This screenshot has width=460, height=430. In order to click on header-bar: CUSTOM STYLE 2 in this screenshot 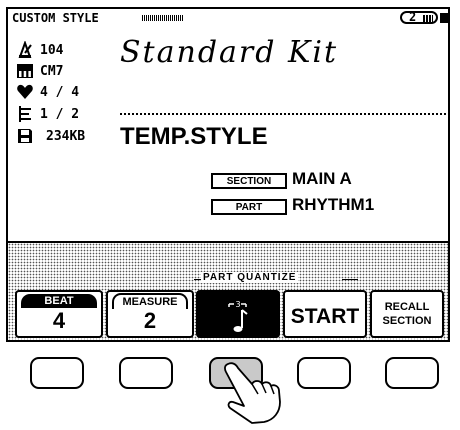, I will do `click(228, 18)`.